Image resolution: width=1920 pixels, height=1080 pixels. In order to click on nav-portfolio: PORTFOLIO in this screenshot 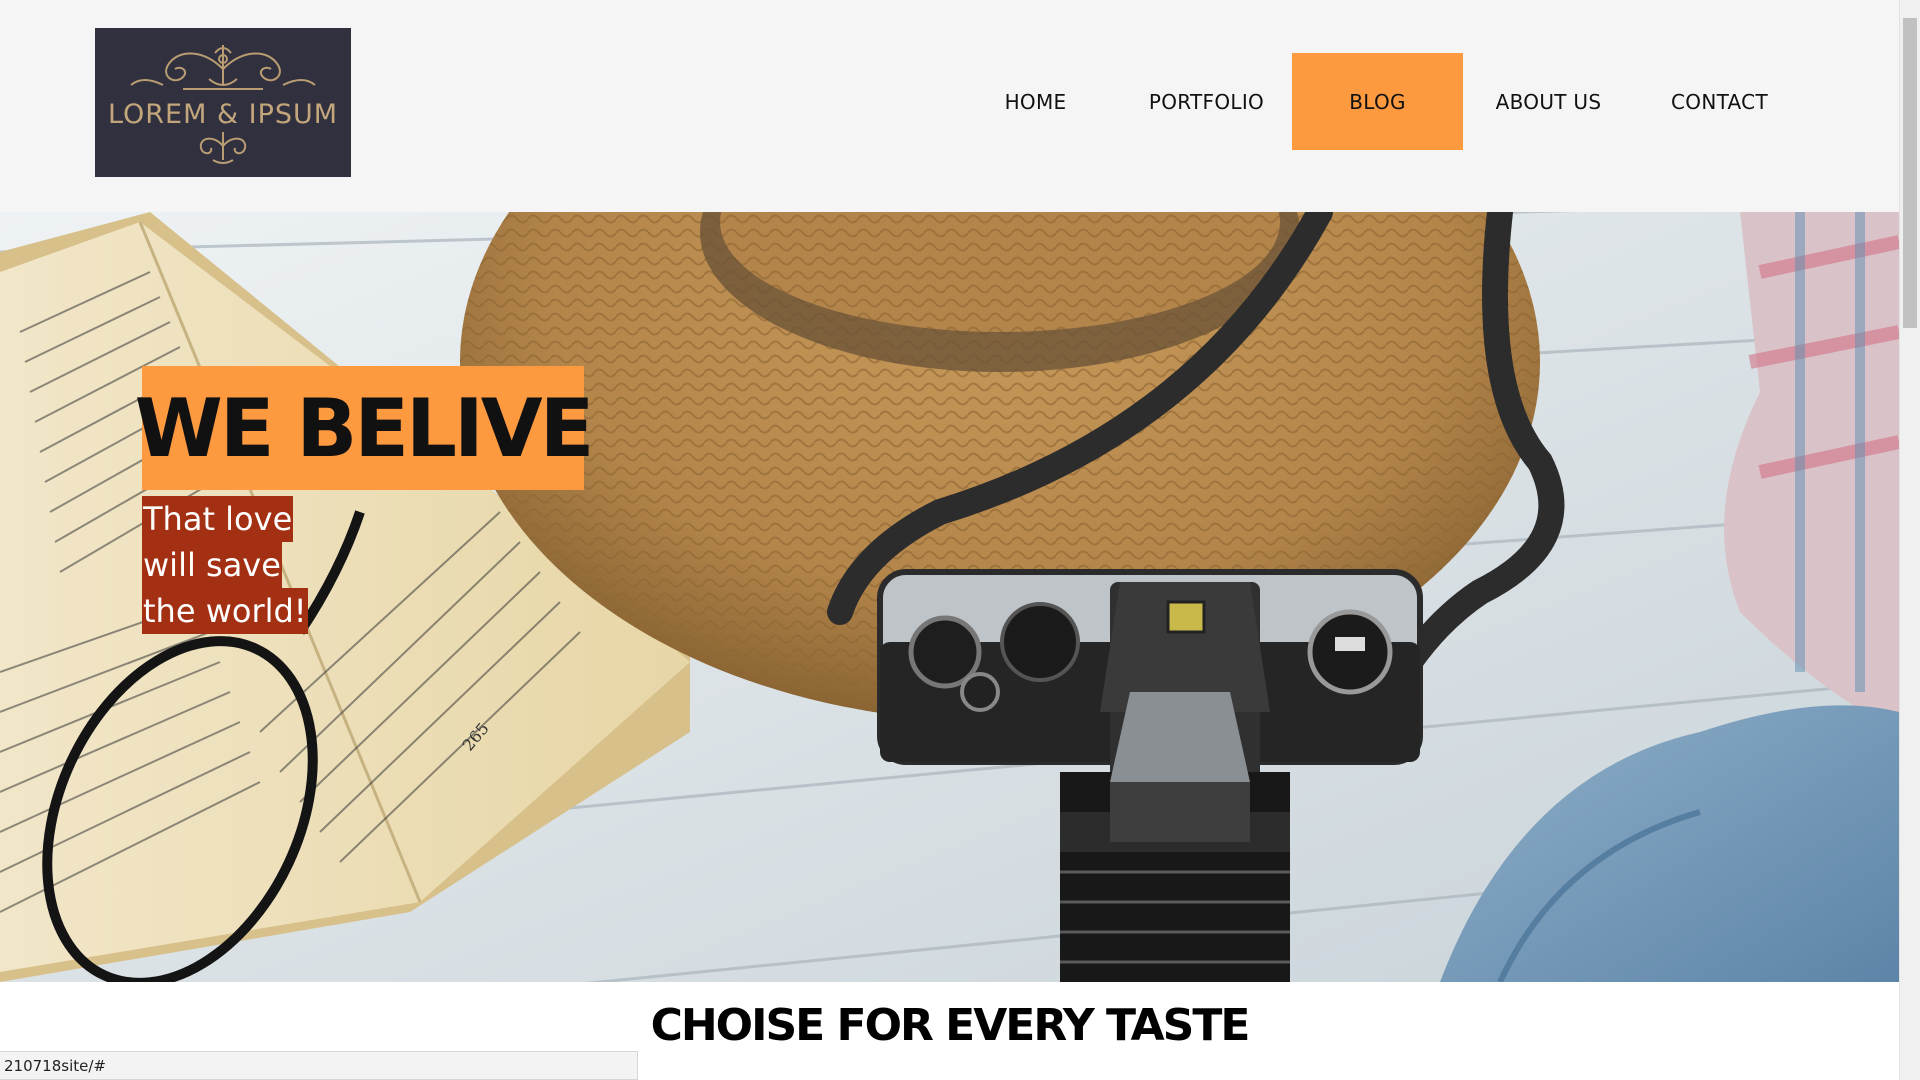, I will do `click(1206, 101)`.